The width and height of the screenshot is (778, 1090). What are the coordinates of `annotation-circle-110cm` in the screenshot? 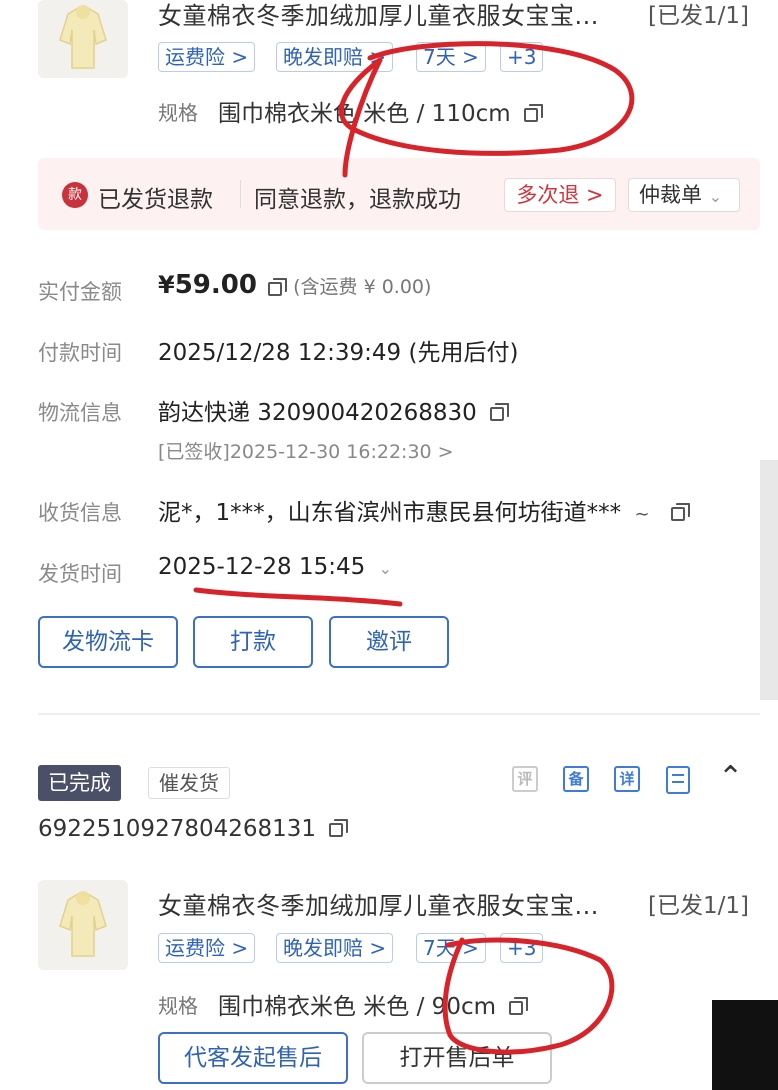 It's located at (486, 109).